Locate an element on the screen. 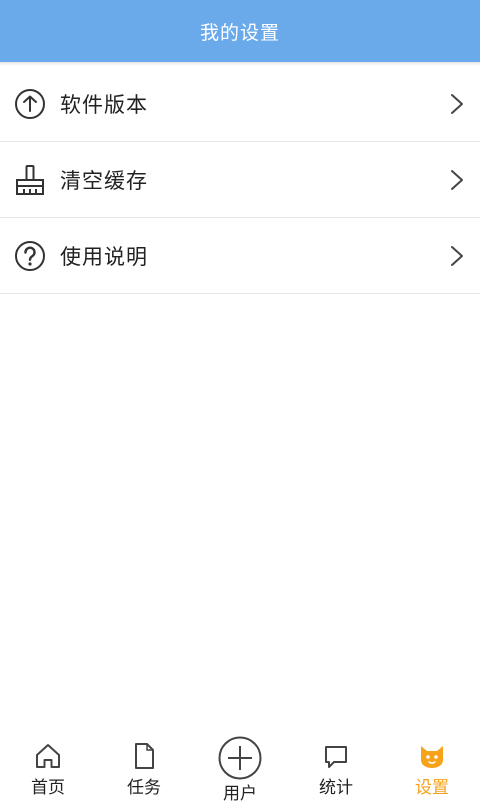  settings-item-label: 软件版本 is located at coordinates (104, 104).